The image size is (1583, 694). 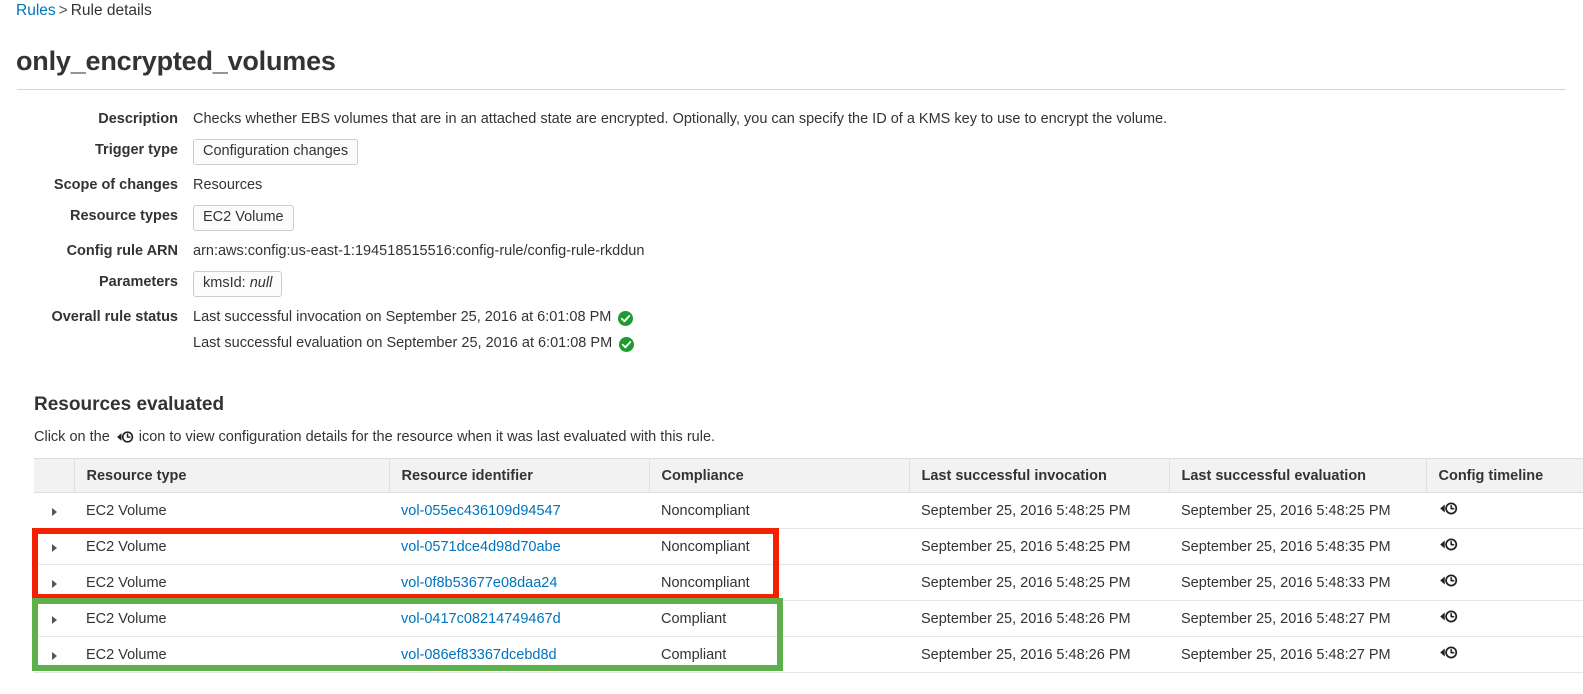 I want to click on parameter-pill: kmsId: null, so click(x=238, y=284).